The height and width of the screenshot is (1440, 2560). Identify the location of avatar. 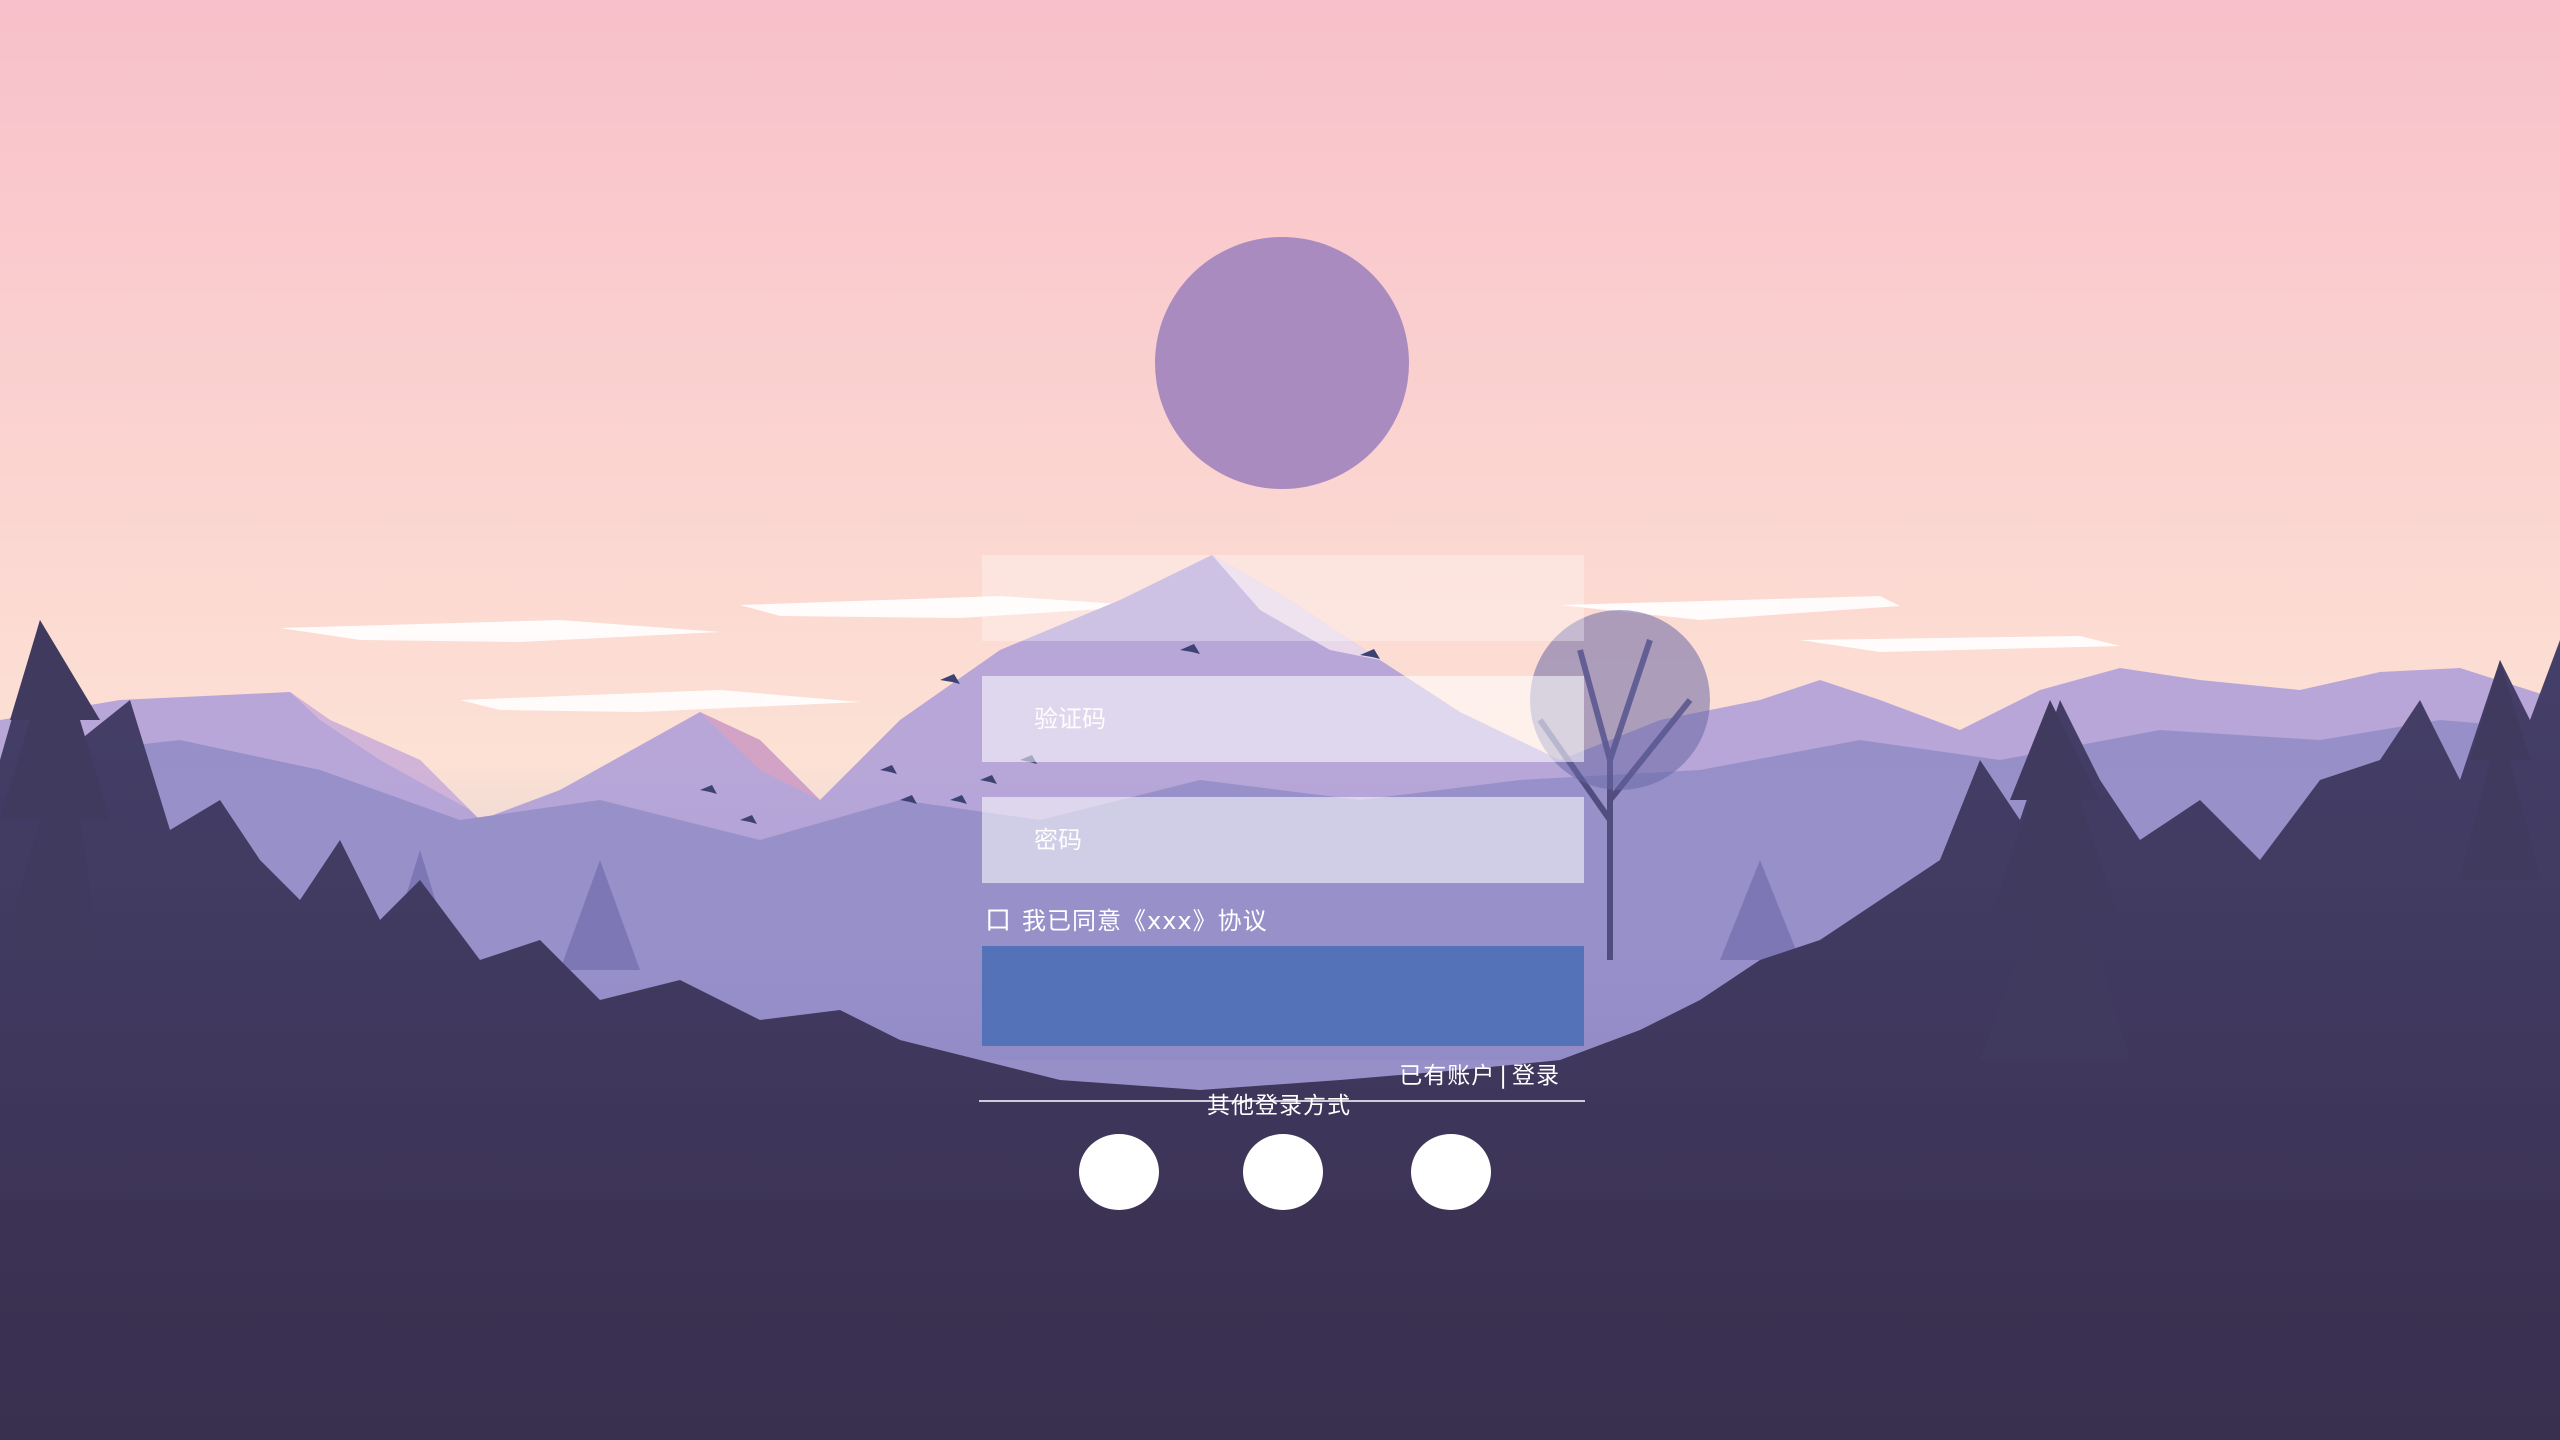
(1282, 363).